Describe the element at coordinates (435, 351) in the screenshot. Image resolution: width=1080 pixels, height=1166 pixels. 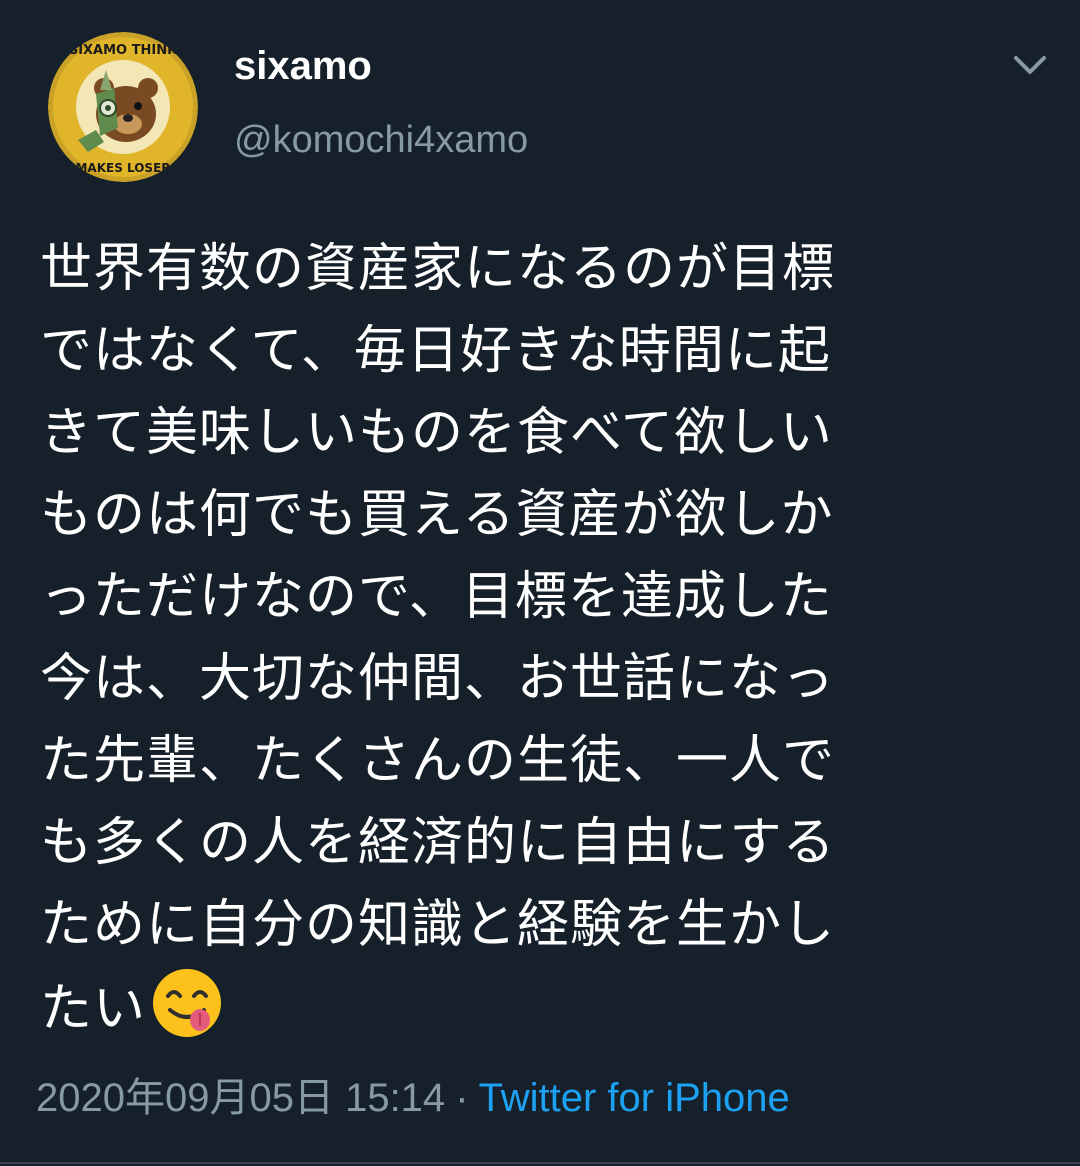
I see `tweet-text-line: ではなくて、毎日好きな時間に起` at that location.